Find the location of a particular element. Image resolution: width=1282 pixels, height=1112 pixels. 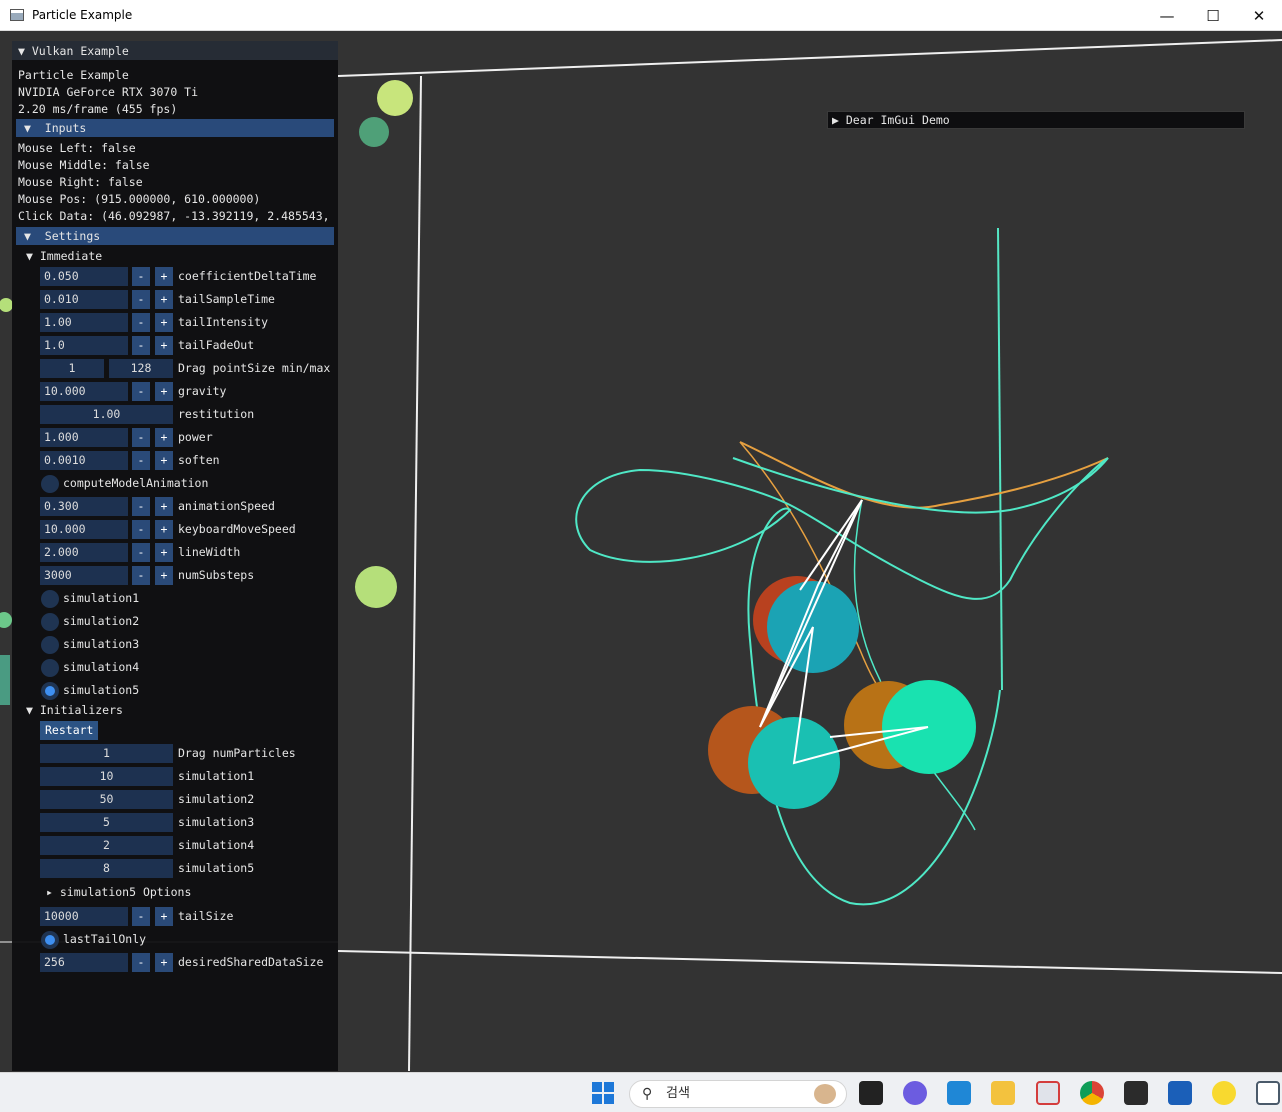

info-line: Particle Example is located at coordinates (73, 75).